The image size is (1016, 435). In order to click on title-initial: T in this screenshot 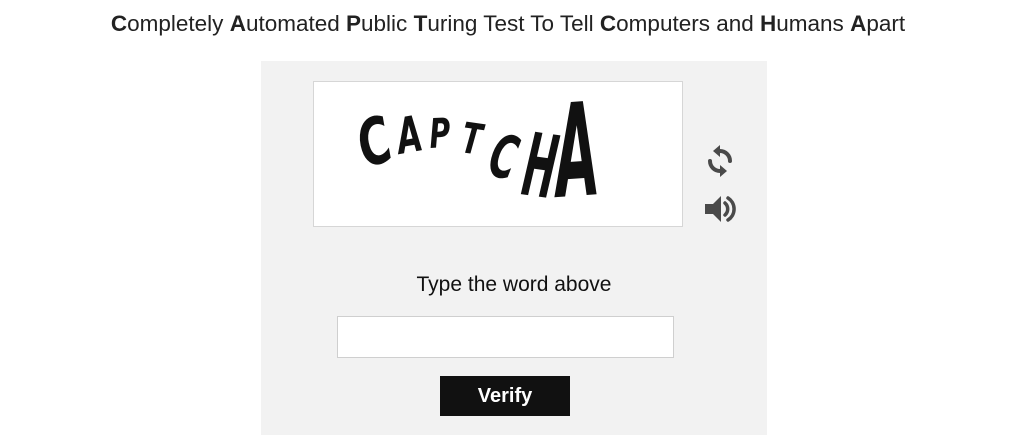, I will do `click(420, 23)`.